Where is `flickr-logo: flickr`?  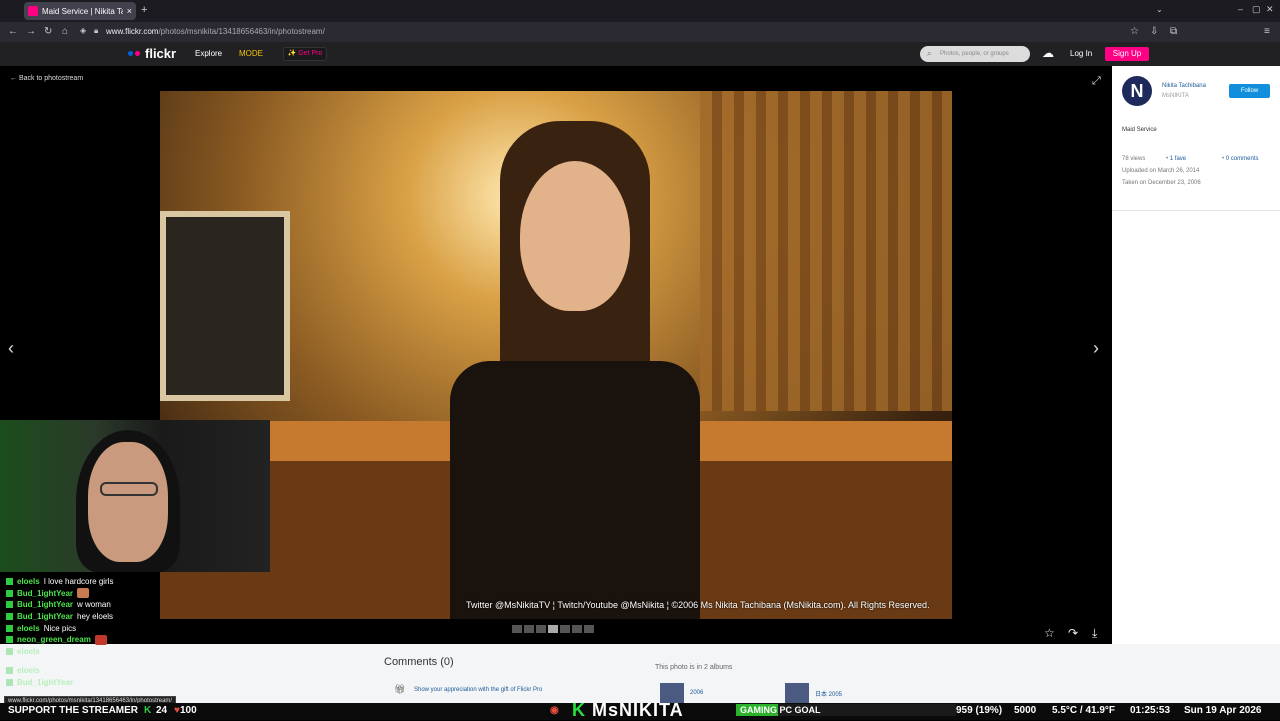 flickr-logo: flickr is located at coordinates (152, 53).